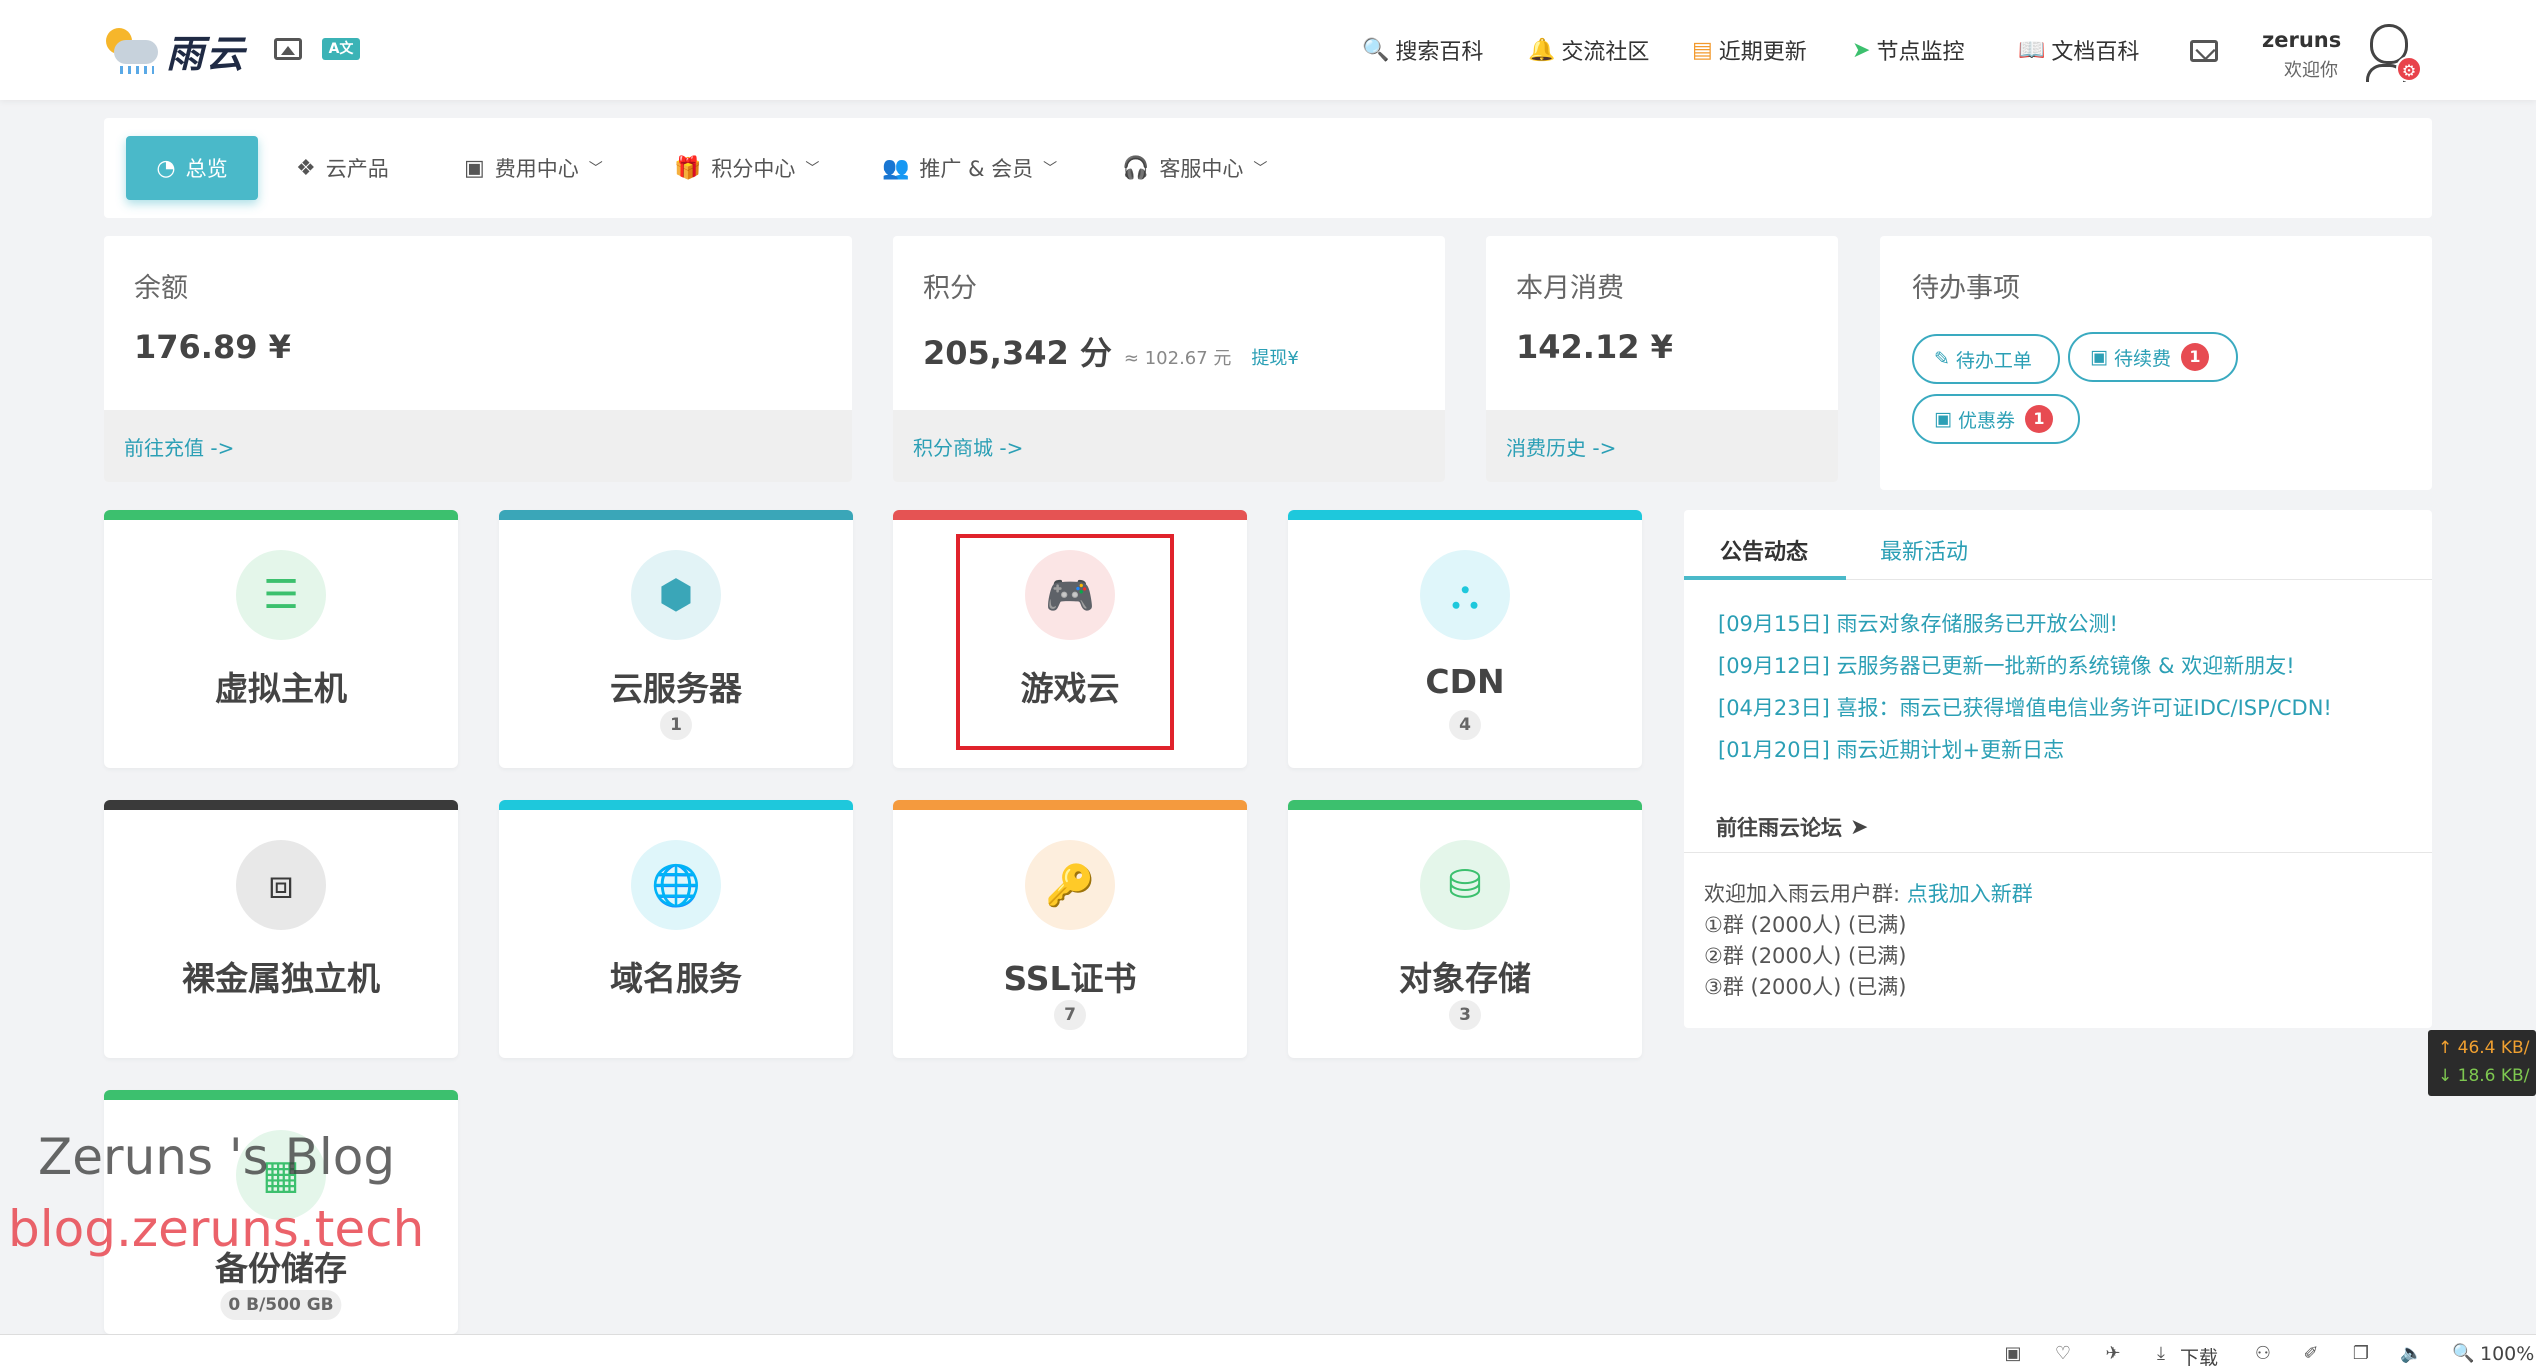  Describe the element at coordinates (179, 446) in the screenshot. I see `recharge-link: 前往充值 ->` at that location.